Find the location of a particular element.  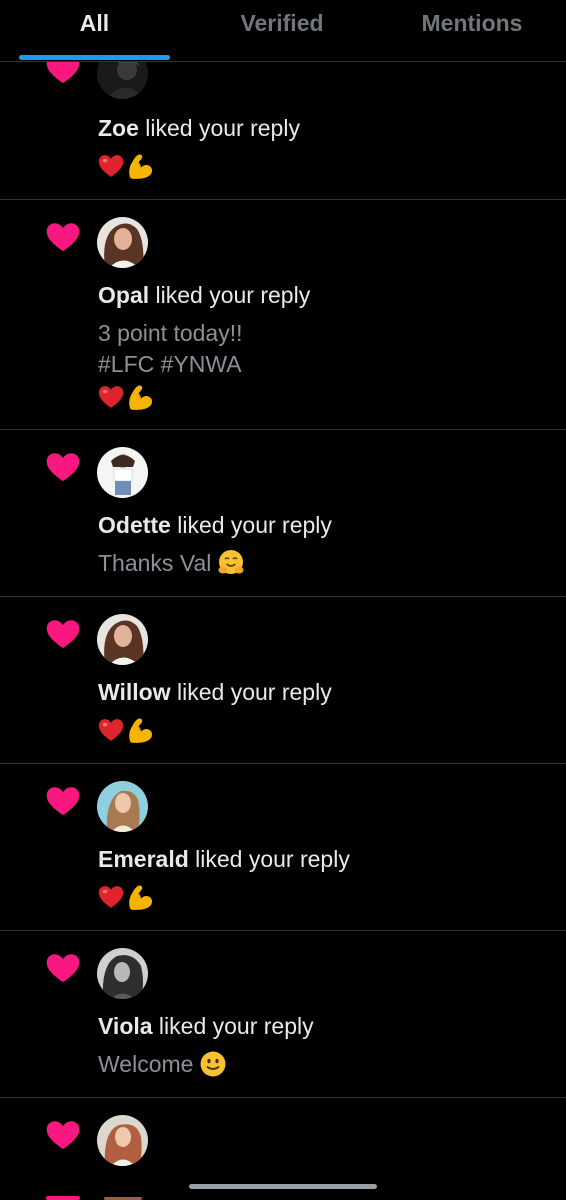

notification-item: Odette liked your reply Thanks Val is located at coordinates (283, 513).